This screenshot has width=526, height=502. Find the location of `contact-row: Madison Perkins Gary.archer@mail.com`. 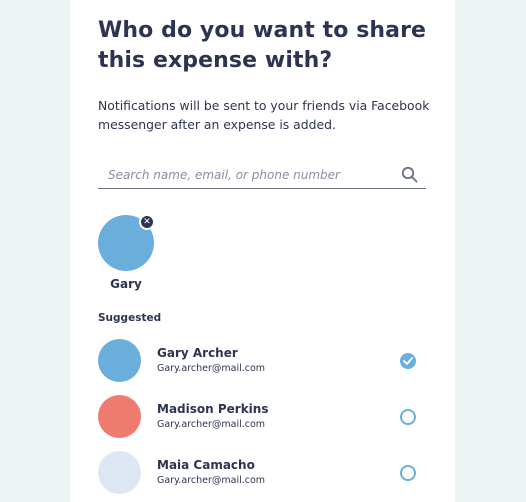

contact-row: Madison Perkins Gary.archer@mail.com is located at coordinates (262, 417).